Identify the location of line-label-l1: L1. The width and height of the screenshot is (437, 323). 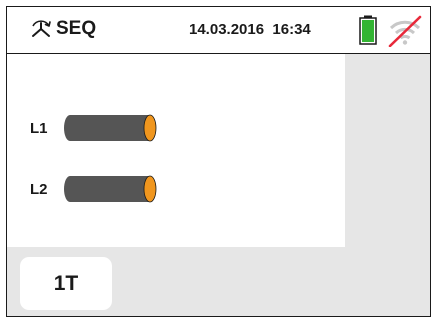
(39, 128).